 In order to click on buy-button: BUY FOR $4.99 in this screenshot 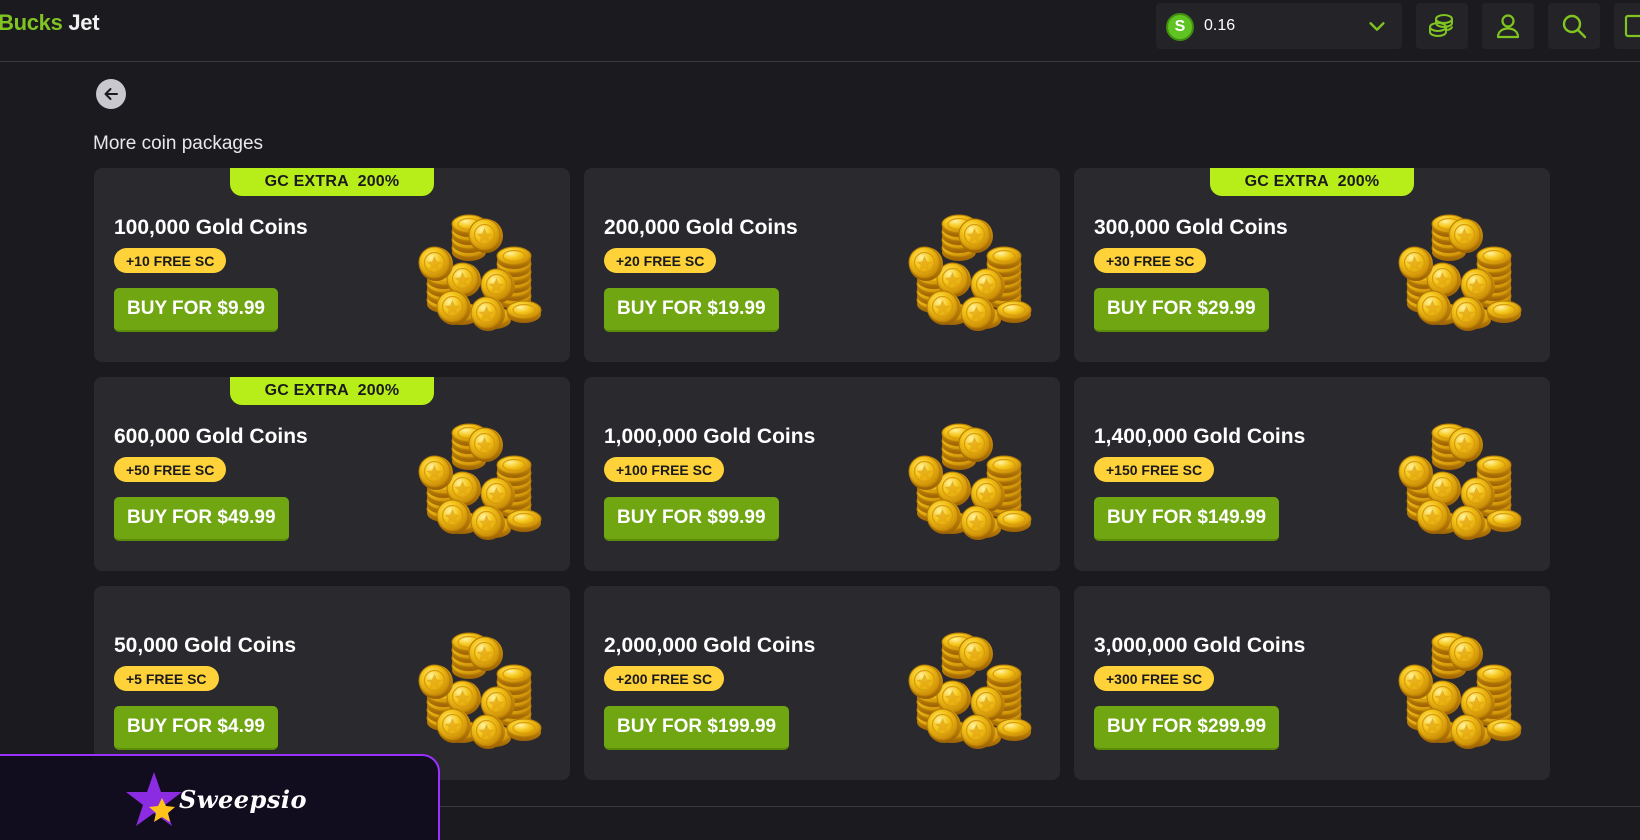, I will do `click(196, 728)`.